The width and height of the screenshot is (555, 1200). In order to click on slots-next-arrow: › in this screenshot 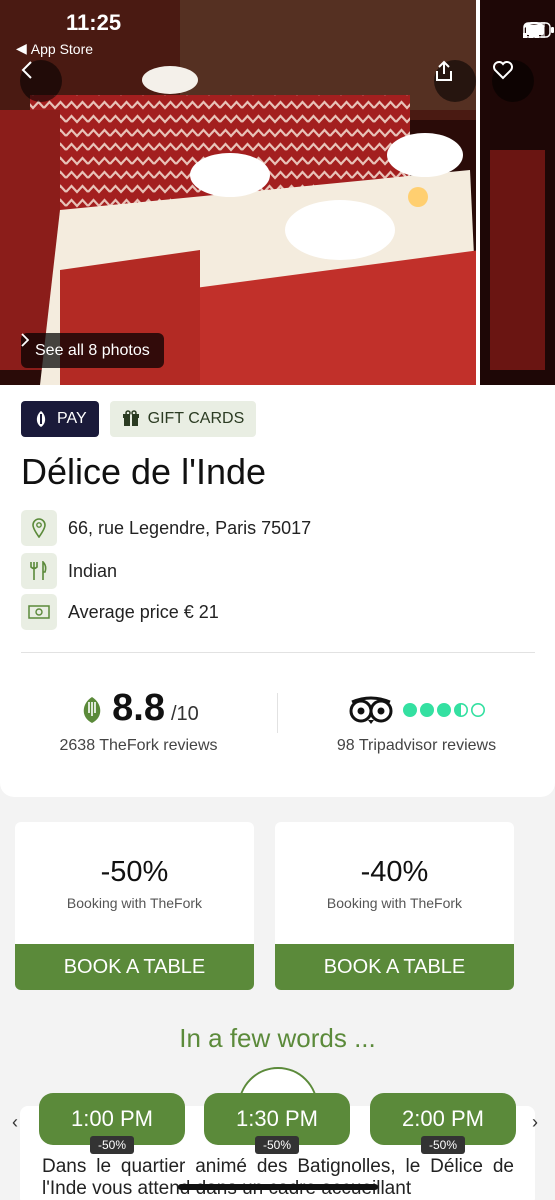, I will do `click(535, 1122)`.